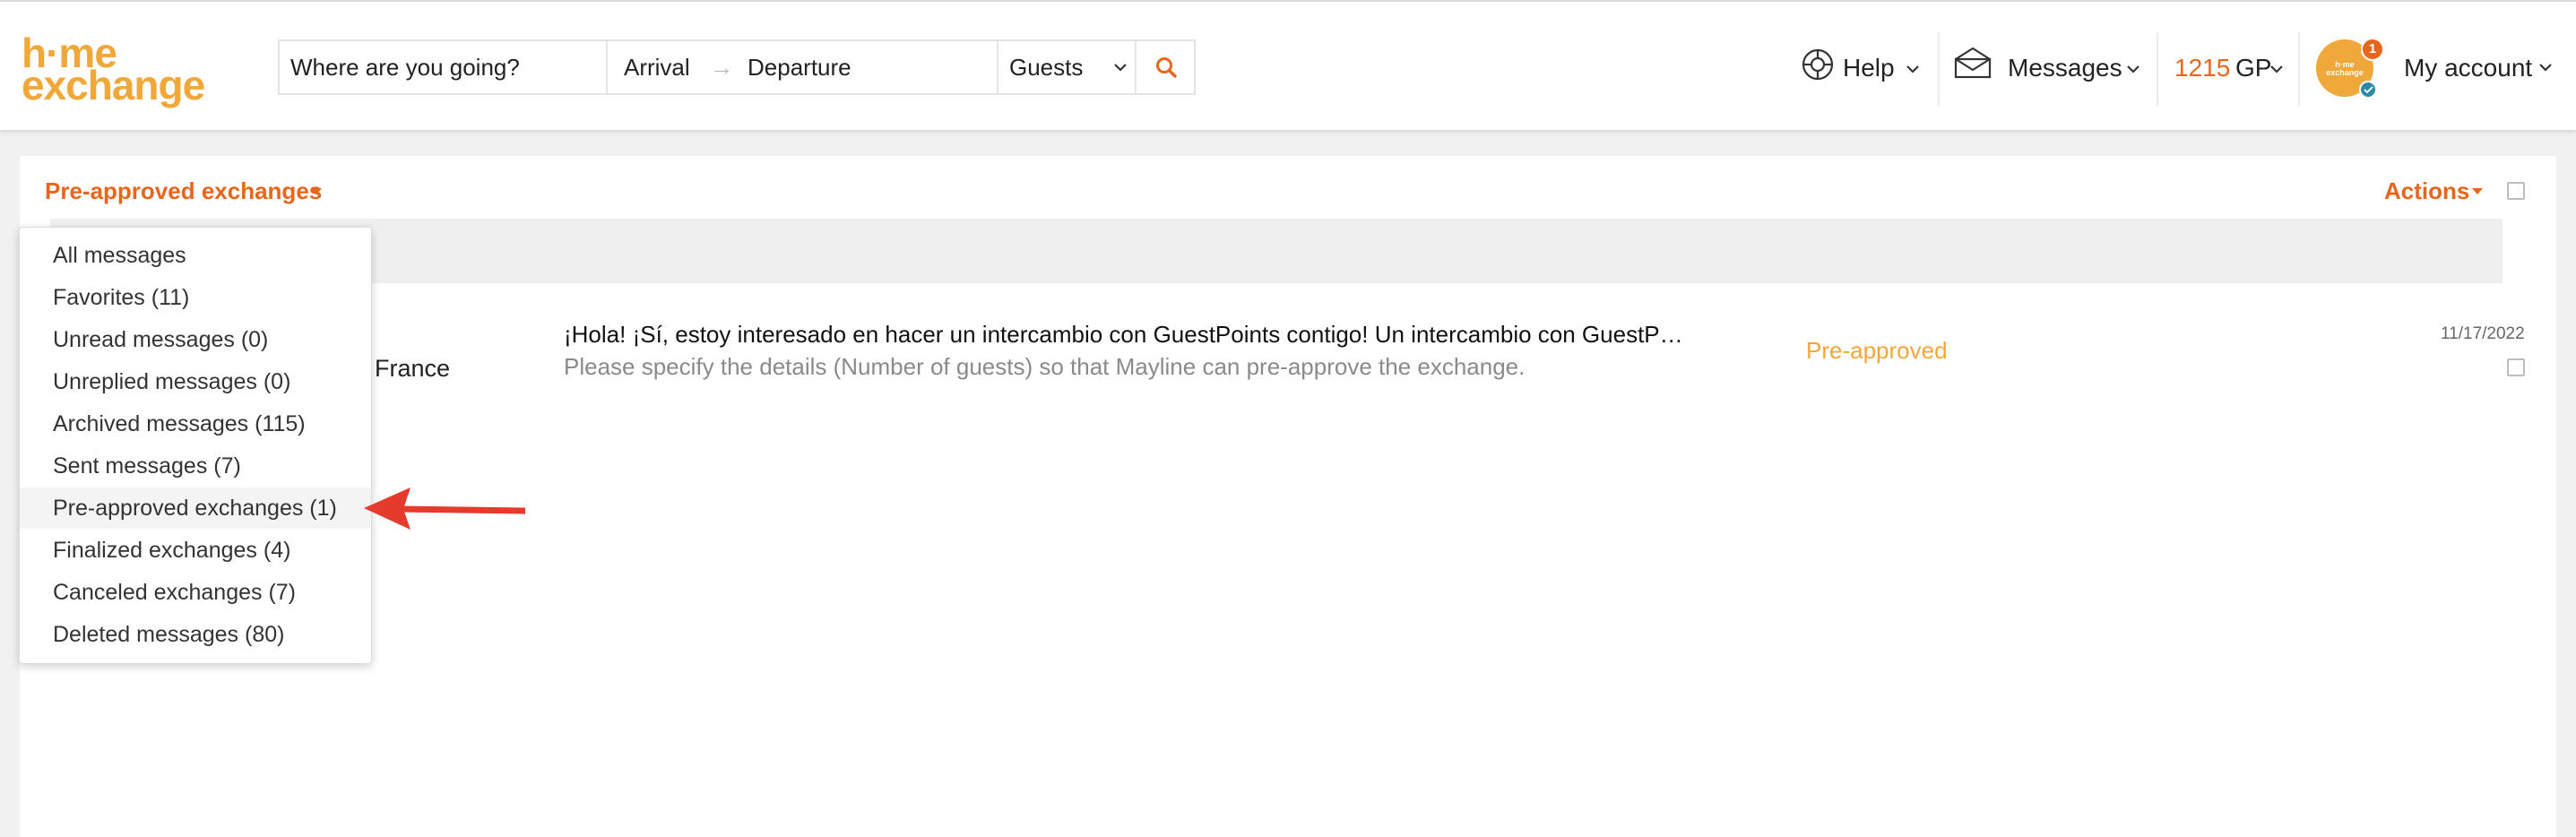 The image size is (2576, 837). I want to click on search-icon, so click(1166, 67).